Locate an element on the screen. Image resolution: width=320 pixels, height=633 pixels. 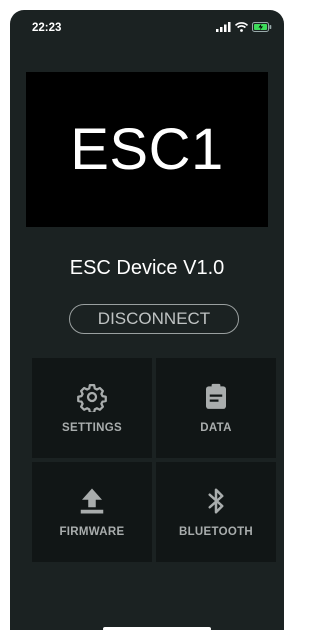
firmware-tile: FIRMWARE is located at coordinates (92, 512).